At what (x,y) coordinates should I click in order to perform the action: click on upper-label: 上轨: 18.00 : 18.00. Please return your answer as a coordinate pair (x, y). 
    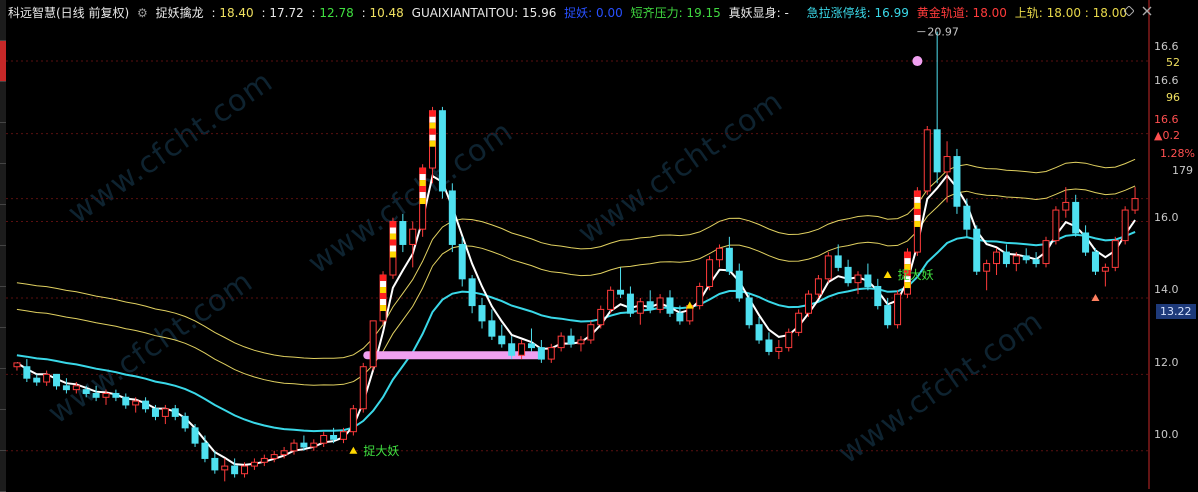
    Looking at the image, I should click on (1070, 13).